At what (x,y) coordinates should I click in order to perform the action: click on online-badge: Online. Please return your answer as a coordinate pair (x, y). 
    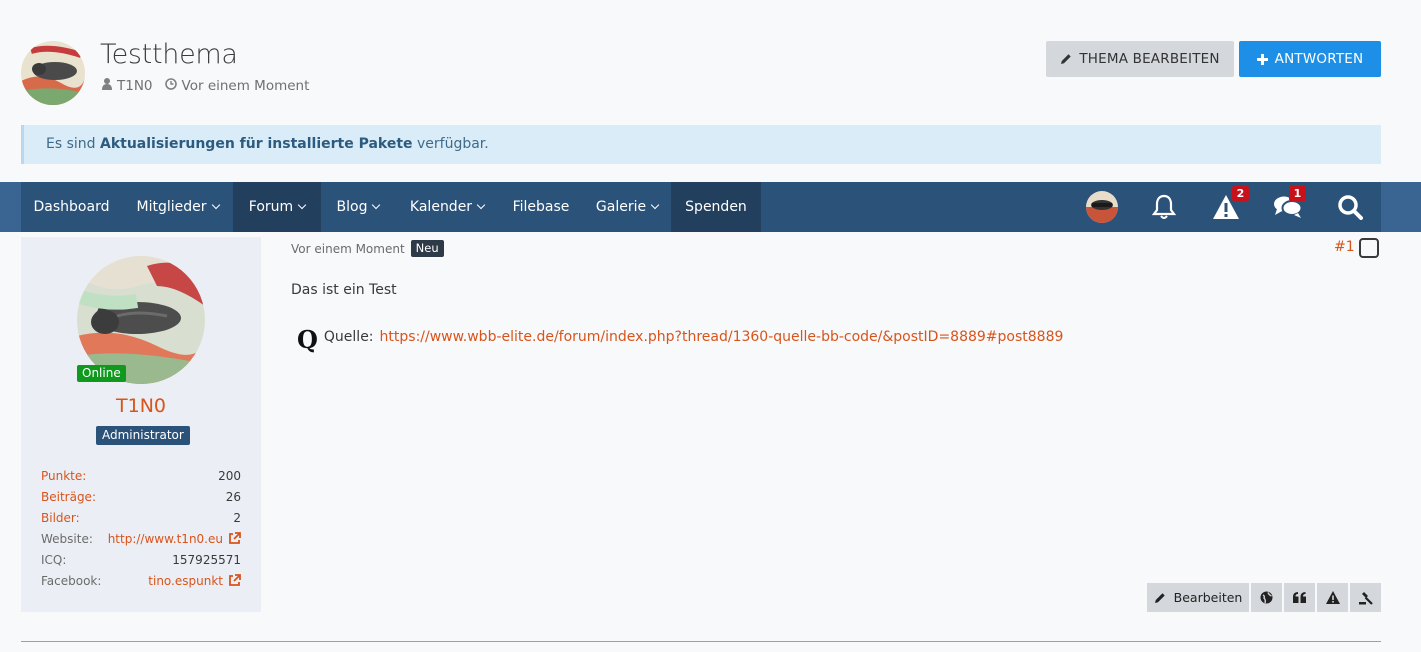
    Looking at the image, I should click on (101, 373).